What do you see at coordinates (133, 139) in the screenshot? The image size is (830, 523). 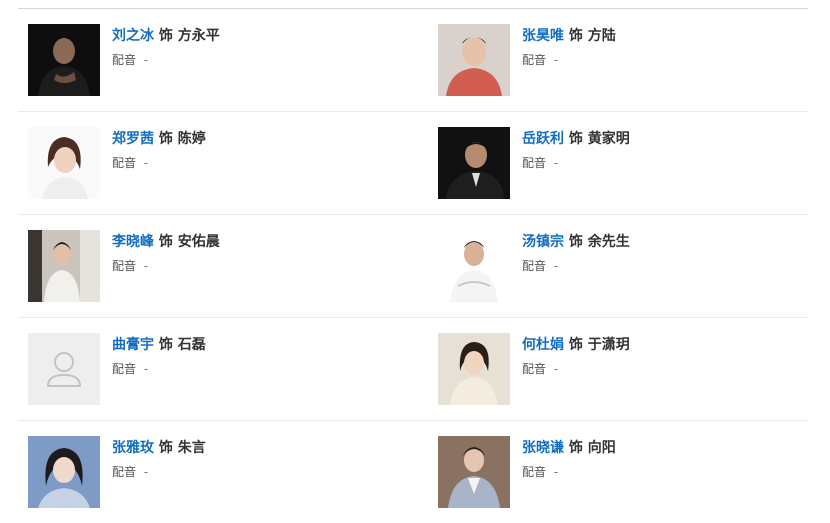 I see `actor-name-link: 郑罗茜` at bounding box center [133, 139].